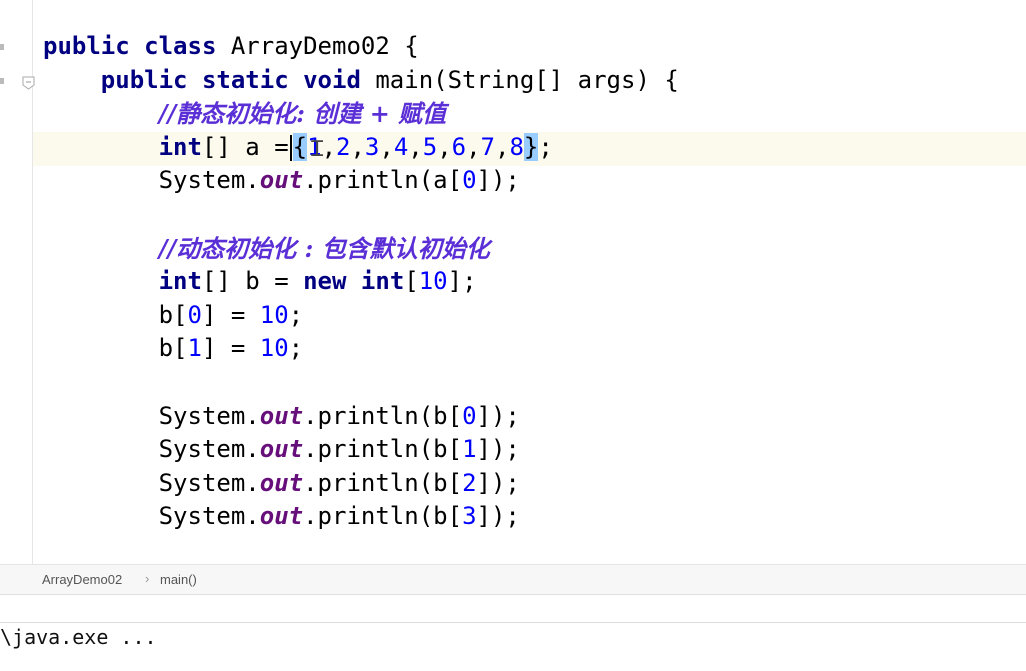  Describe the element at coordinates (317, 149) in the screenshot. I see `text-cursor-icon: Ɪ` at that location.